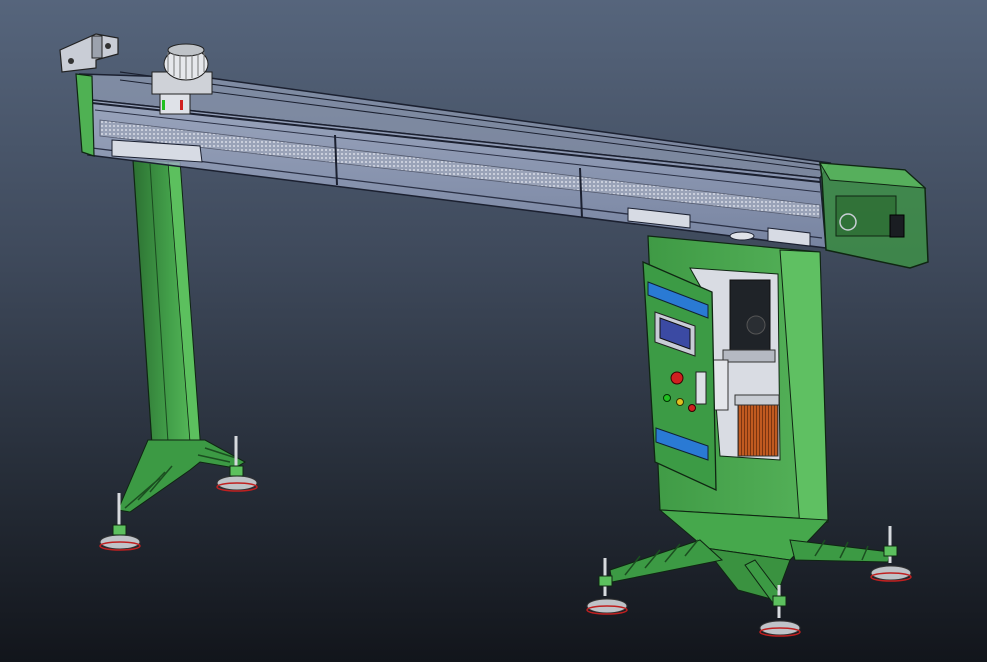 The height and width of the screenshot is (662, 987). What do you see at coordinates (182, 336) in the screenshot?
I see `left-support-leg` at bounding box center [182, 336].